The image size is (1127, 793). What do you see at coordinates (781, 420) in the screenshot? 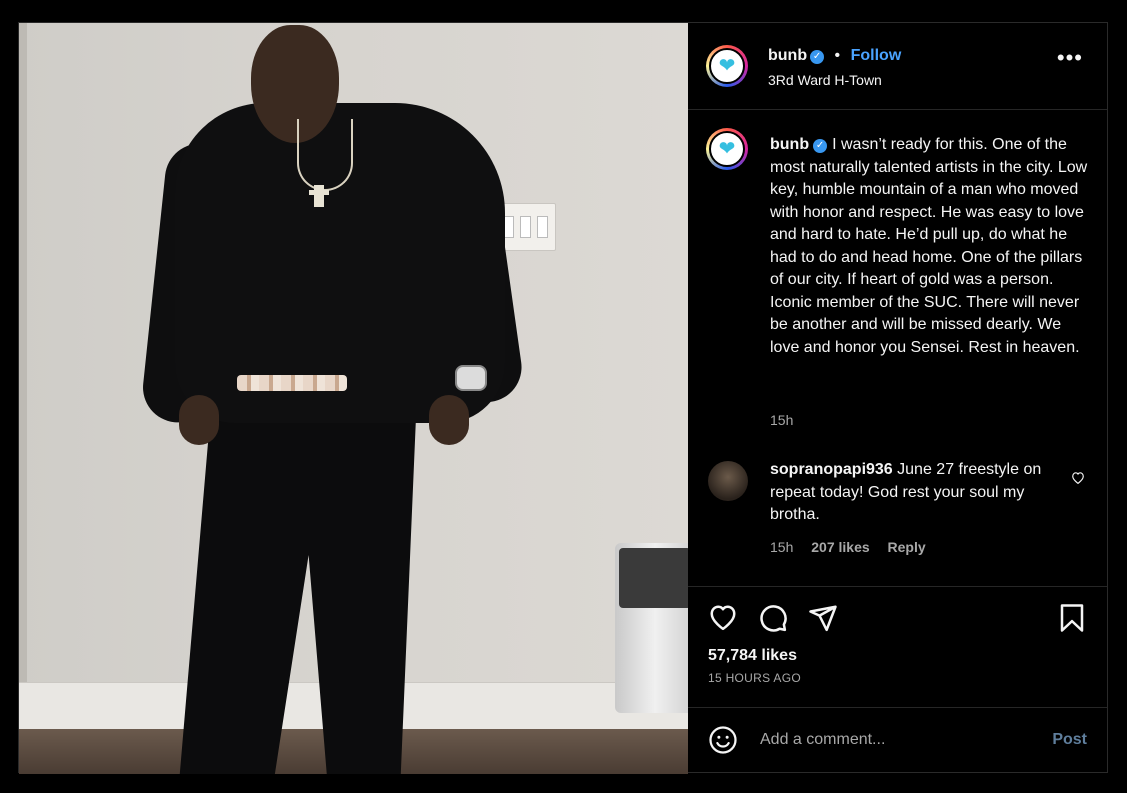
I see `caption-timestamp: 15h` at bounding box center [781, 420].